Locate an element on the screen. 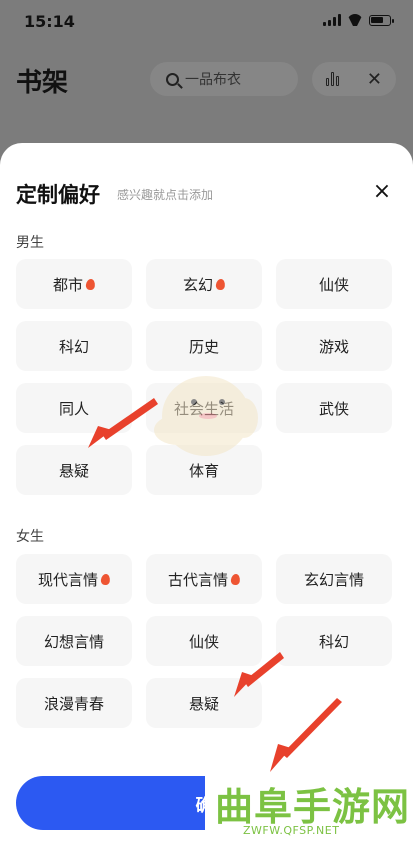 This screenshot has width=413, height=843. close-icon: × is located at coordinates (382, 191).